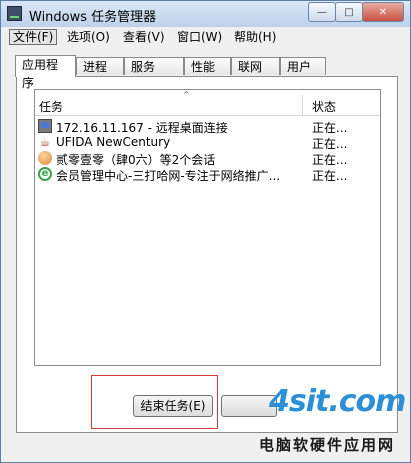 This screenshot has width=411, height=463. I want to click on task-list-header: 任务 状态, so click(207, 105).